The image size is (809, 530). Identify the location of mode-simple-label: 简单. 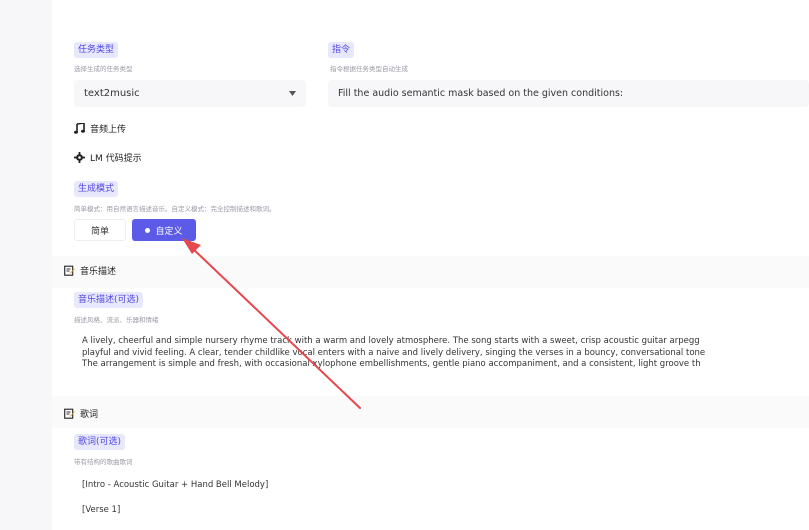
(99, 231).